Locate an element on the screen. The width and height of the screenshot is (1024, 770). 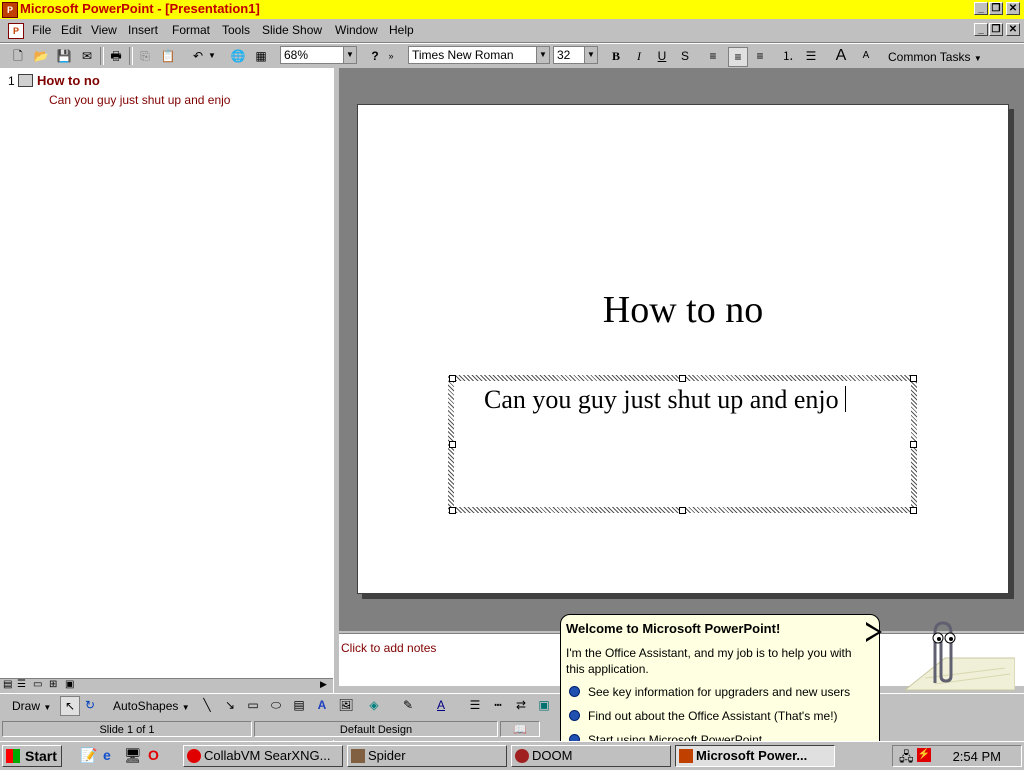
slide-view-icon: ▭ is located at coordinates (37, 684).